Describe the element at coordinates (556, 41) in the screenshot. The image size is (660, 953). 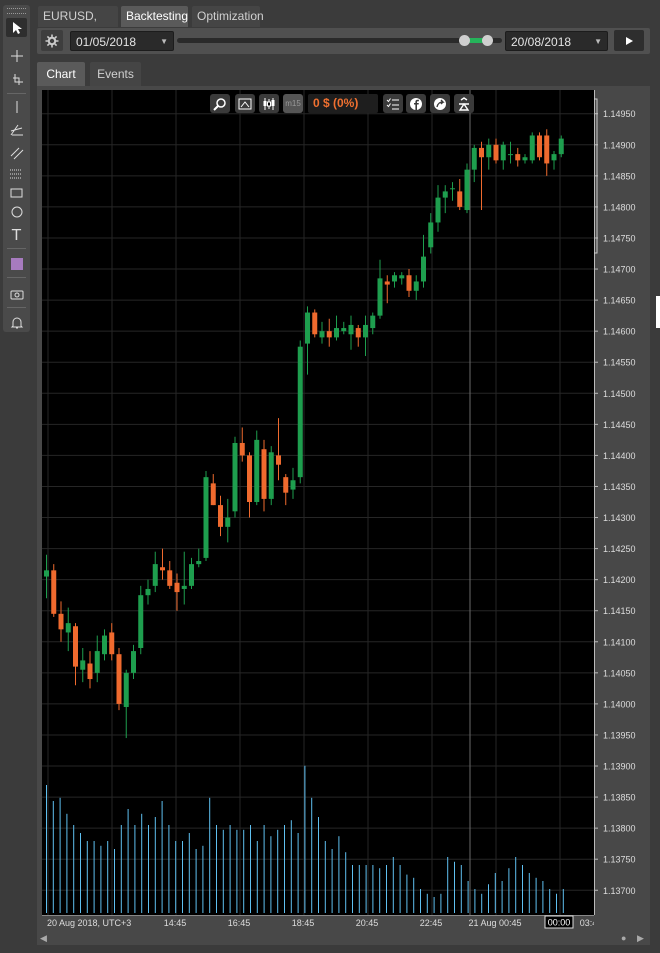
I see `end-date-select: 20/08/2018 ▼` at that location.